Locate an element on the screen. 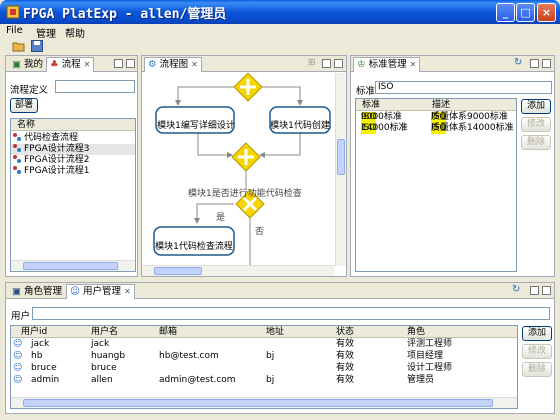 The image size is (560, 420). toolbar is located at coordinates (280, 46).